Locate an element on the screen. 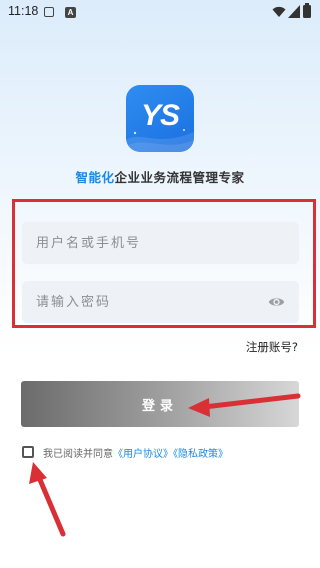 This screenshot has height=568, width=320. register-link: 注册账号? is located at coordinates (272, 347).